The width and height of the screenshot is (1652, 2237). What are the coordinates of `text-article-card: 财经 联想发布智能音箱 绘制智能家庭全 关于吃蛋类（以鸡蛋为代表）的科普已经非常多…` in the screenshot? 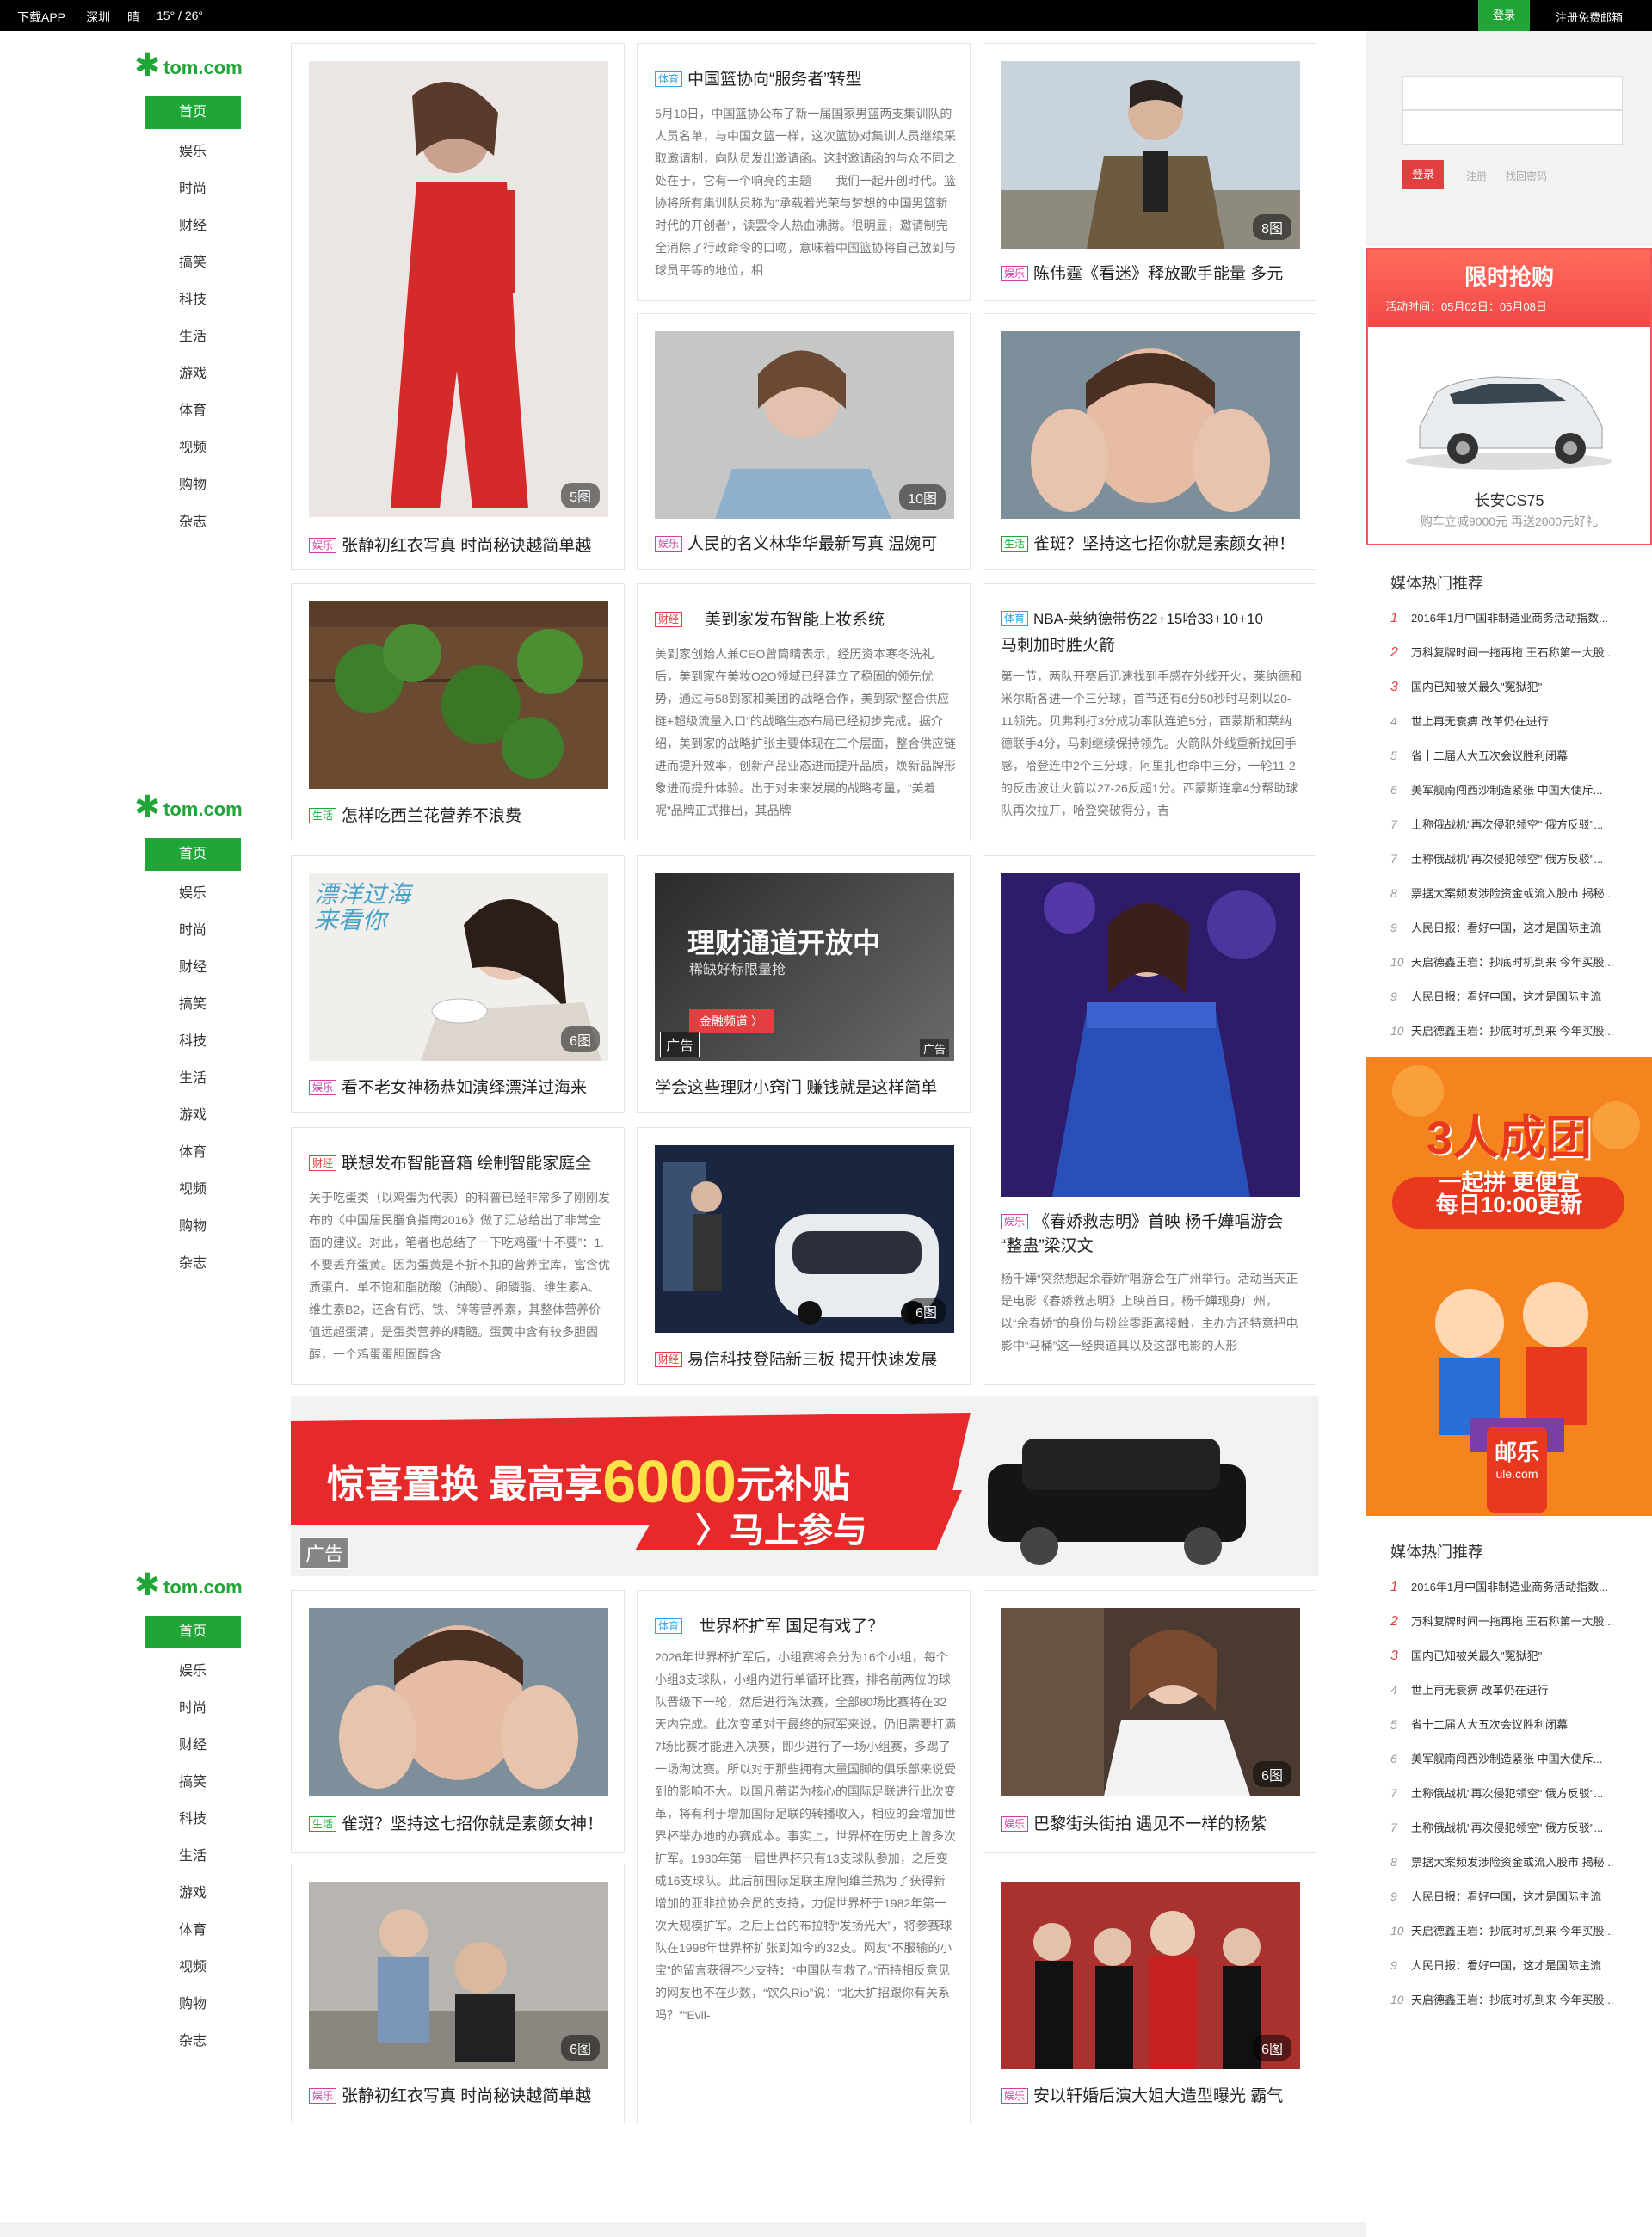 It's located at (458, 1256).